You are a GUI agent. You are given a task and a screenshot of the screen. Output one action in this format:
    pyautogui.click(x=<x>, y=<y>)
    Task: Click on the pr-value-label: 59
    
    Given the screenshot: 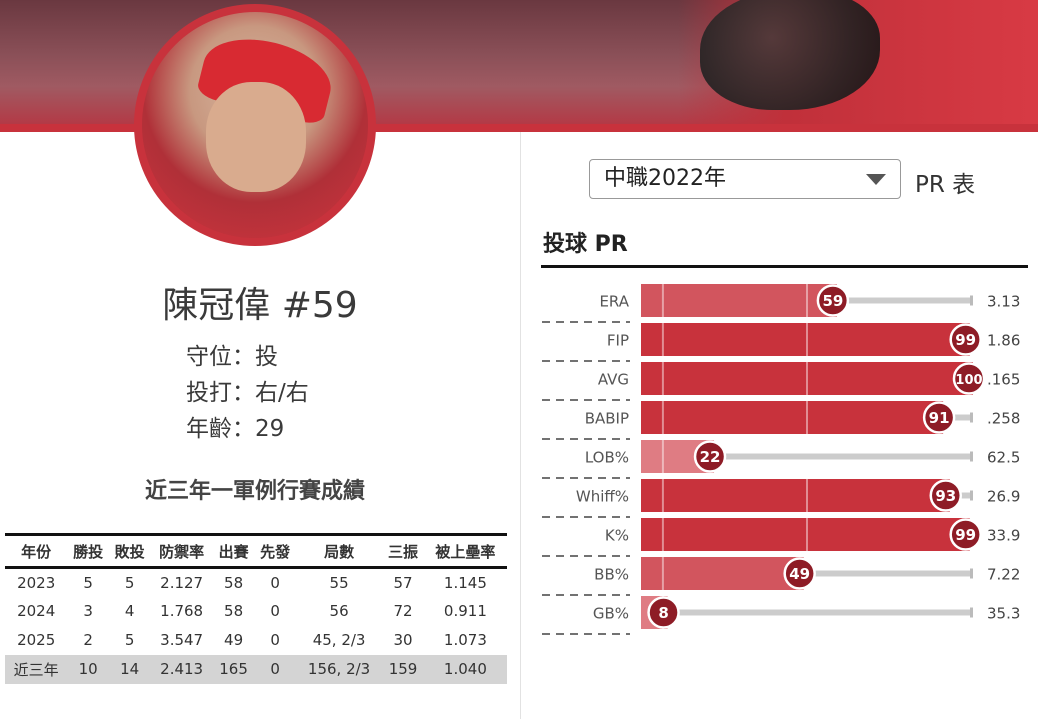 What is the action you would take?
    pyautogui.click(x=832, y=301)
    